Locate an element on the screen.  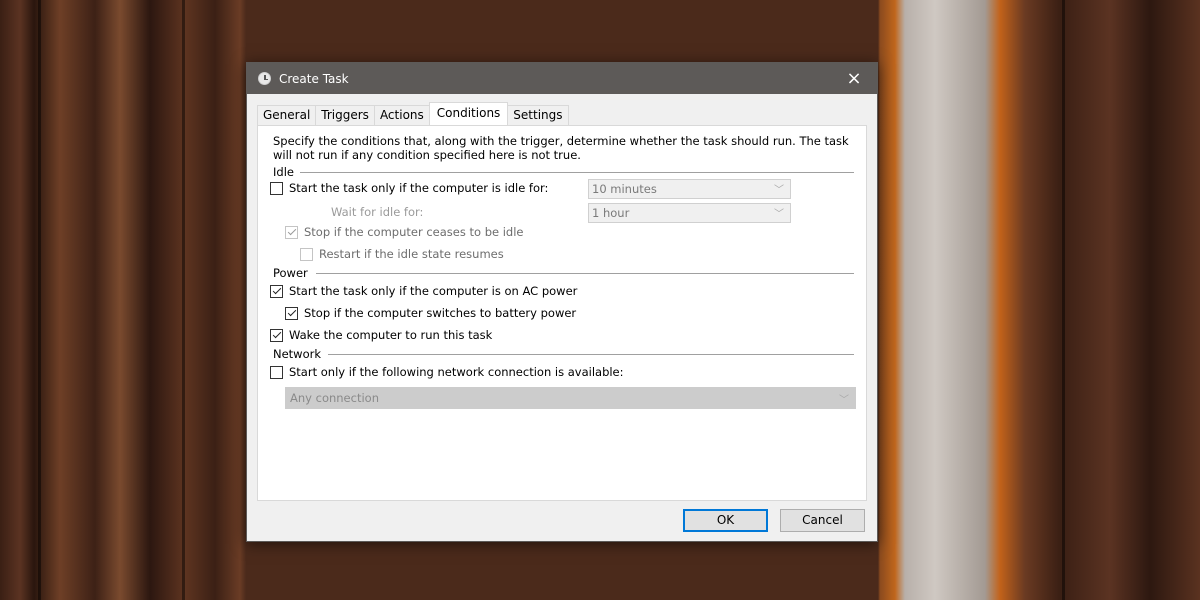
restart-if-idle-resumes-label: Restart if the idle state resumes is located at coordinates (411, 254).